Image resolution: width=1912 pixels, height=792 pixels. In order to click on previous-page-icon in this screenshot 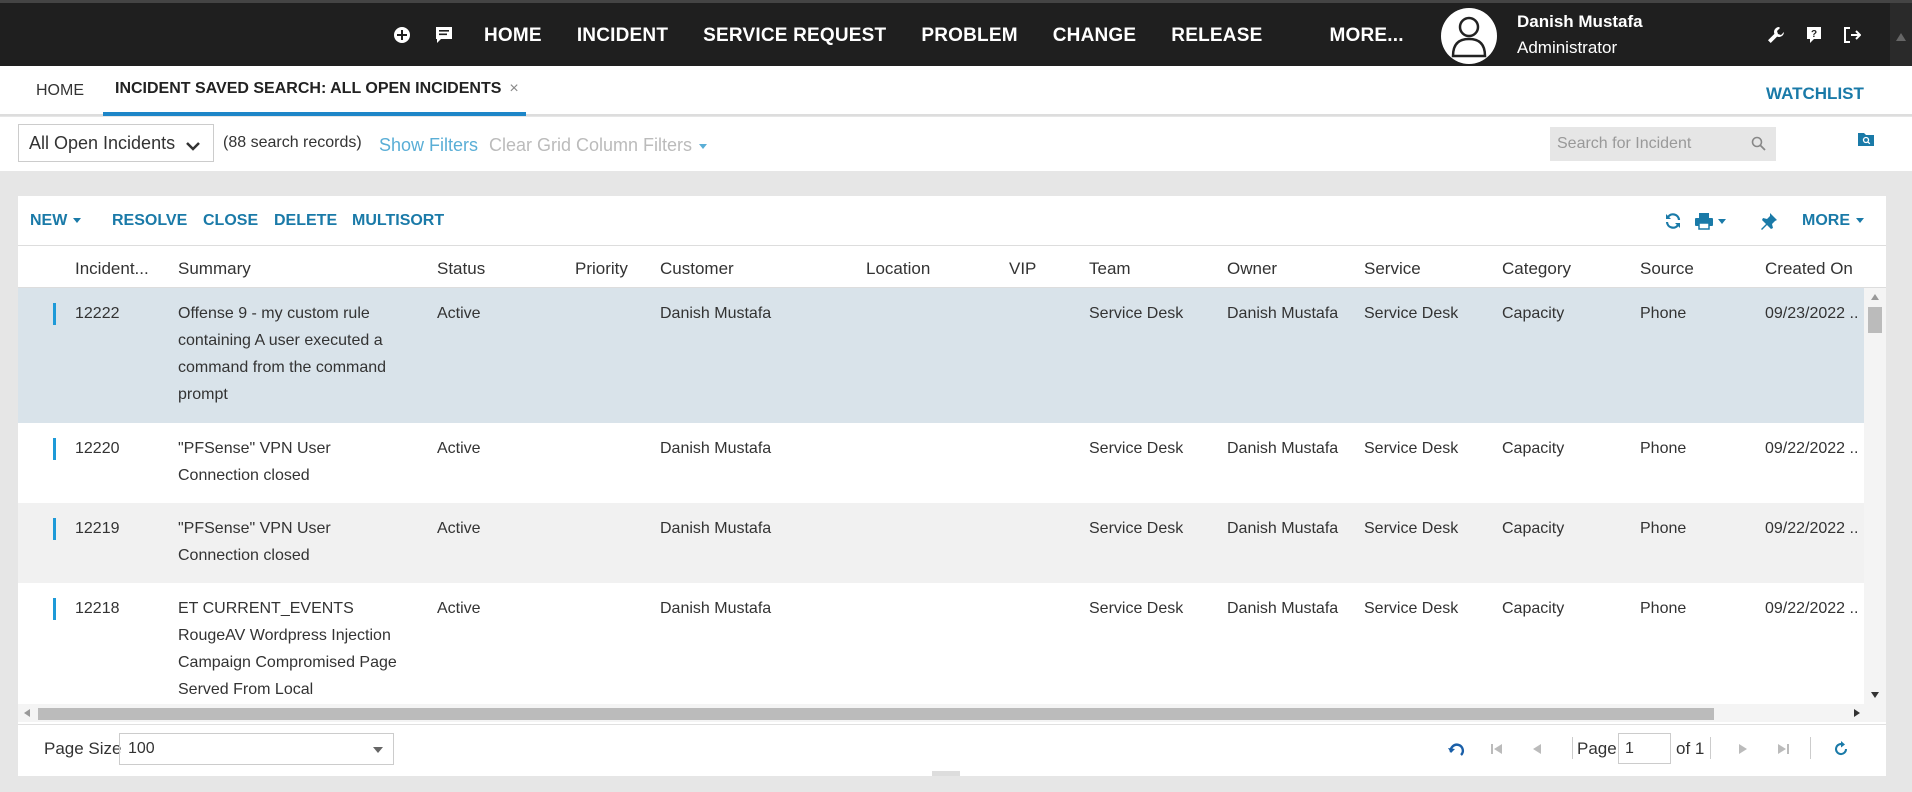, I will do `click(1537, 749)`.